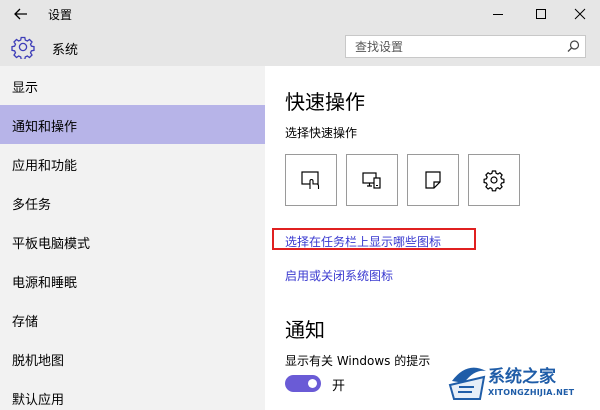 The width and height of the screenshot is (600, 410). I want to click on close-icon, so click(580, 14).